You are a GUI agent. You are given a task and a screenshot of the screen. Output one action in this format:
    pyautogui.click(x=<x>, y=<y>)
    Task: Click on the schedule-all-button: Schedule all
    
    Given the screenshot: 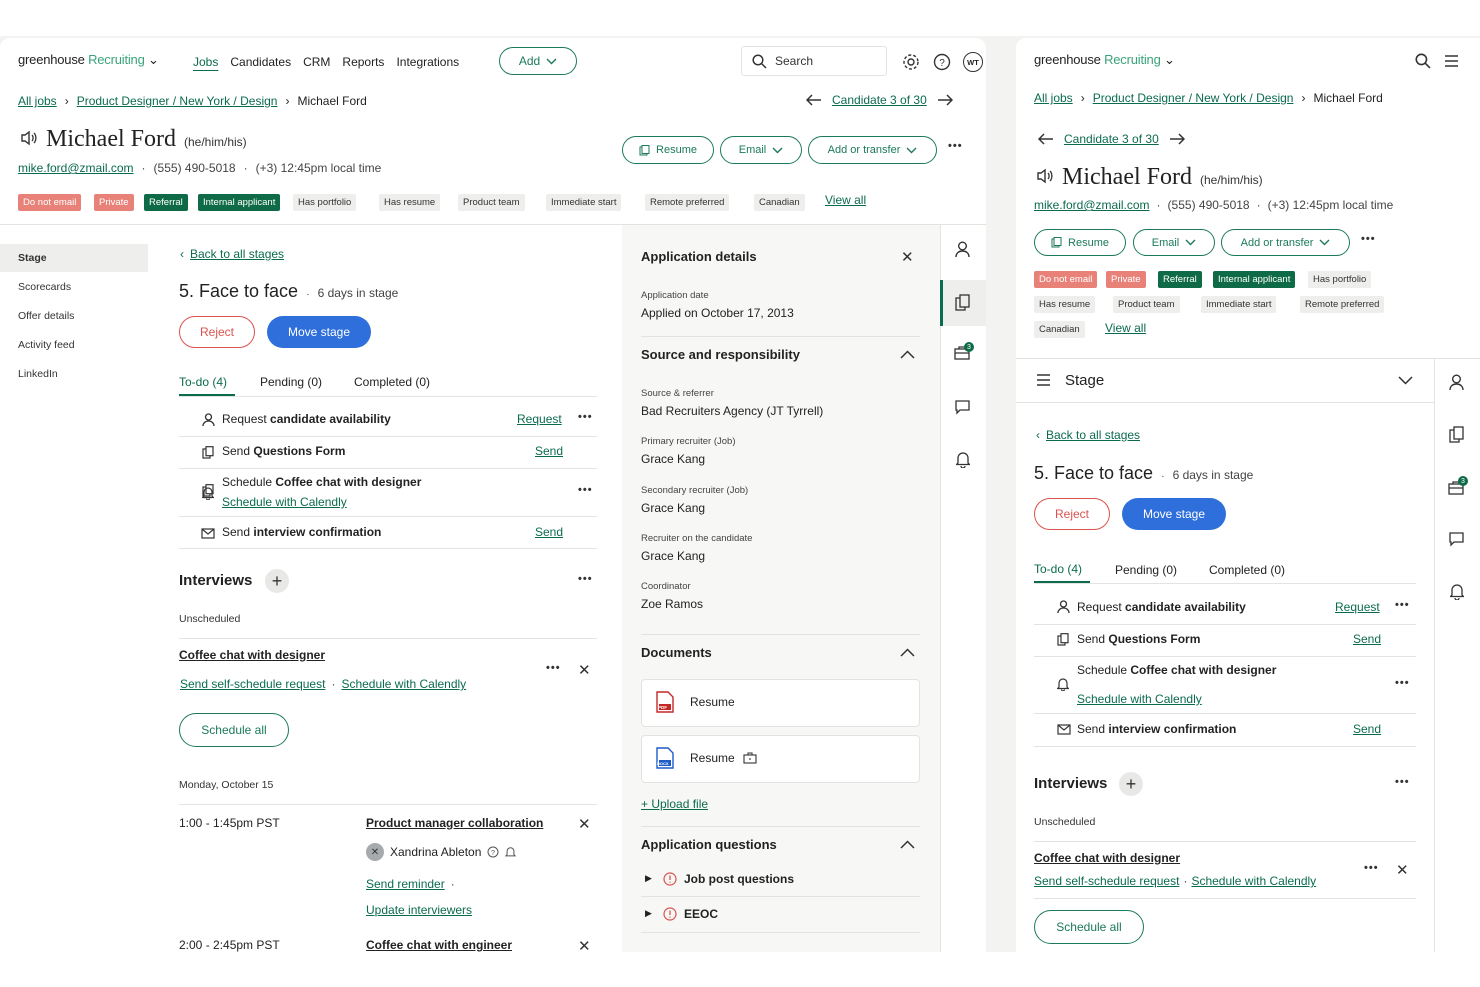 What is the action you would take?
    pyautogui.click(x=1089, y=927)
    